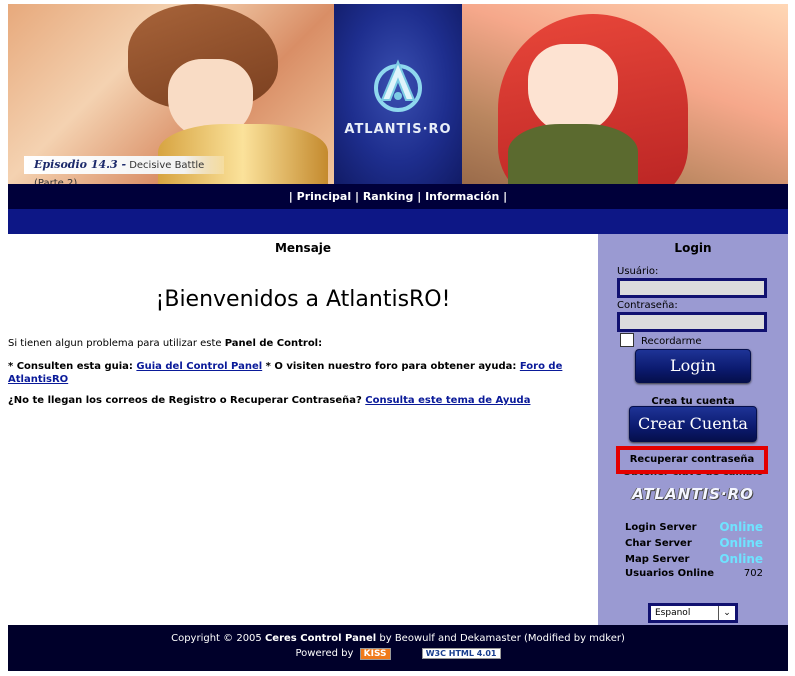  Describe the element at coordinates (693, 424) in the screenshot. I see `create-account-button: Crear Cuenta` at that location.